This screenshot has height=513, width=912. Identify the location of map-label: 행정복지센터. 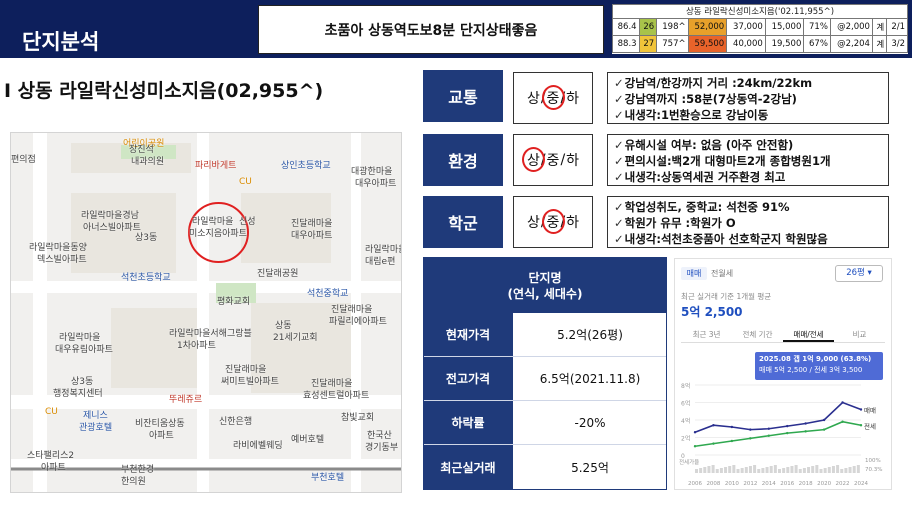
(78, 394).